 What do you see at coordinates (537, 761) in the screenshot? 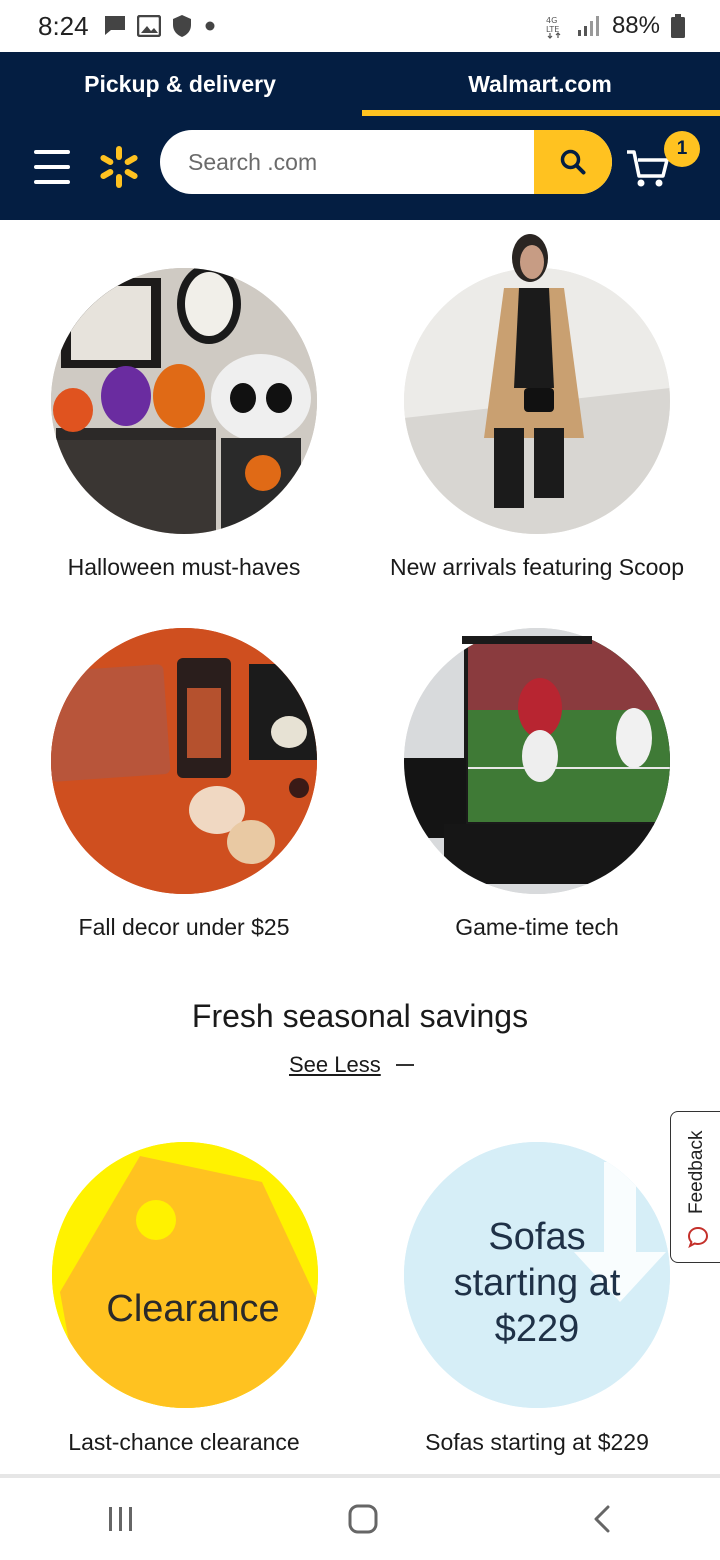
I see `football-tv-image` at bounding box center [537, 761].